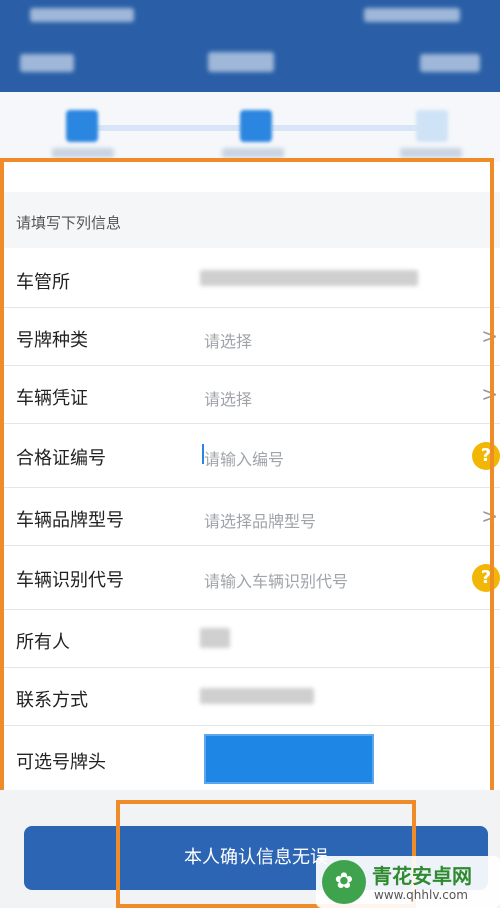  I want to click on watermark: ✿ 青花安卓网 www.qhhlv.com, so click(408, 882).